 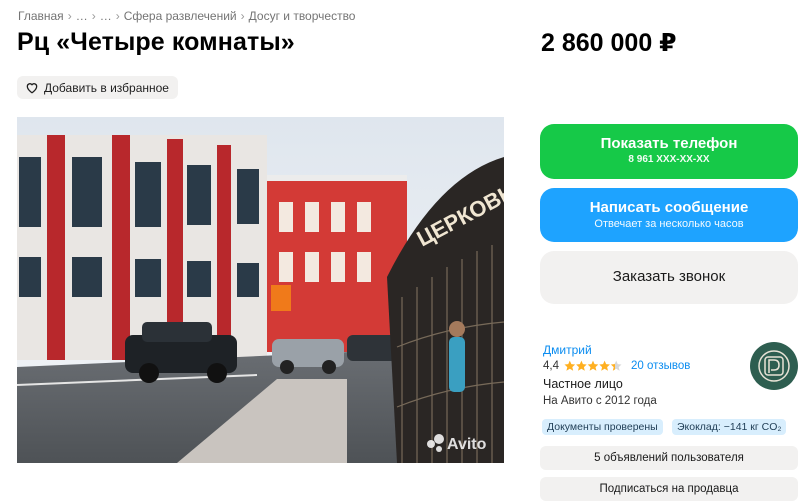 What do you see at coordinates (583, 384) in the screenshot?
I see `seller-type: Частное лицо` at bounding box center [583, 384].